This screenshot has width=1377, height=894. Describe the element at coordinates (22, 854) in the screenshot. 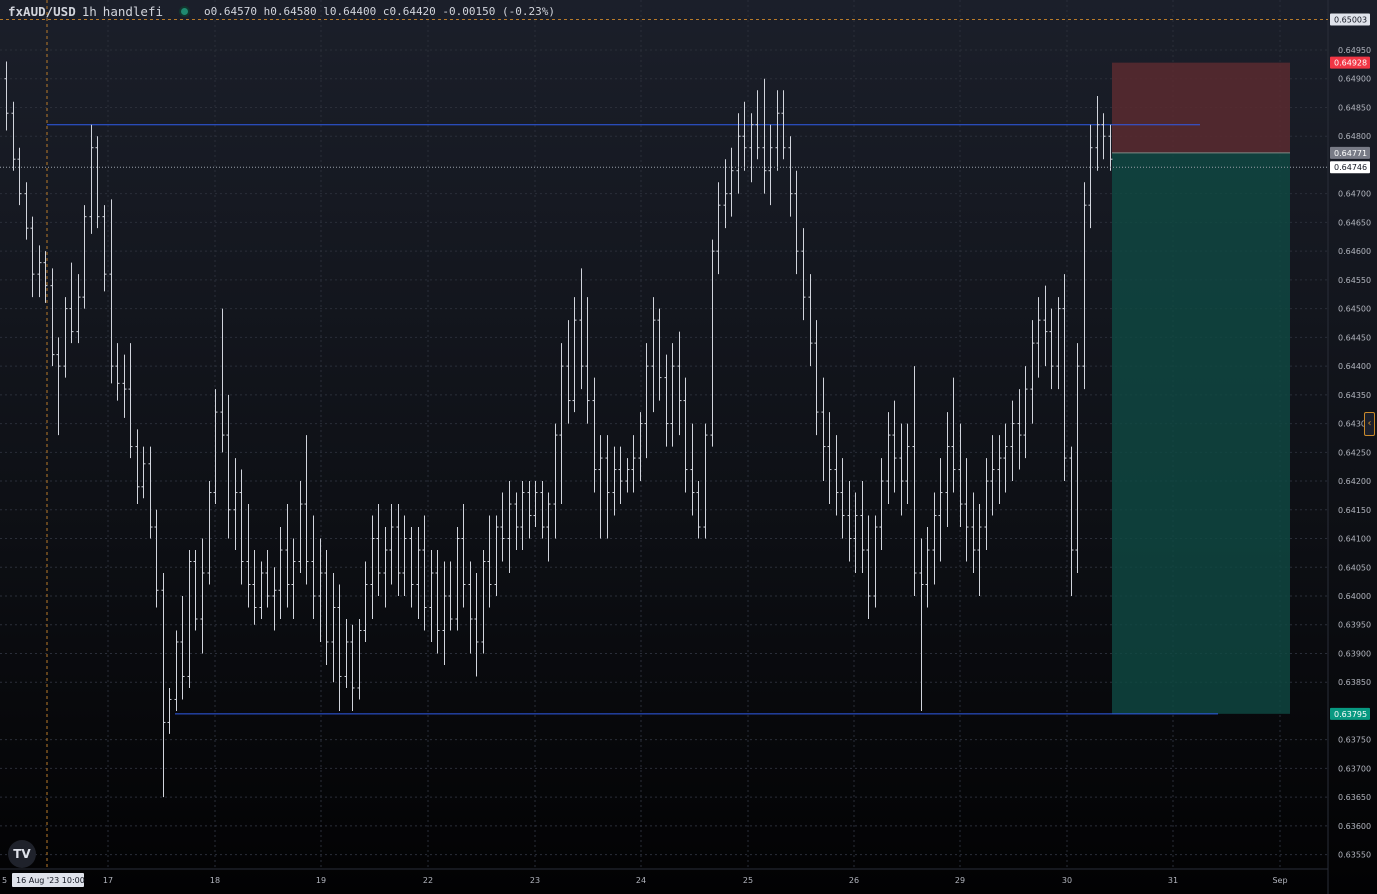

I see `tradingview-logo-icon: TV` at that location.